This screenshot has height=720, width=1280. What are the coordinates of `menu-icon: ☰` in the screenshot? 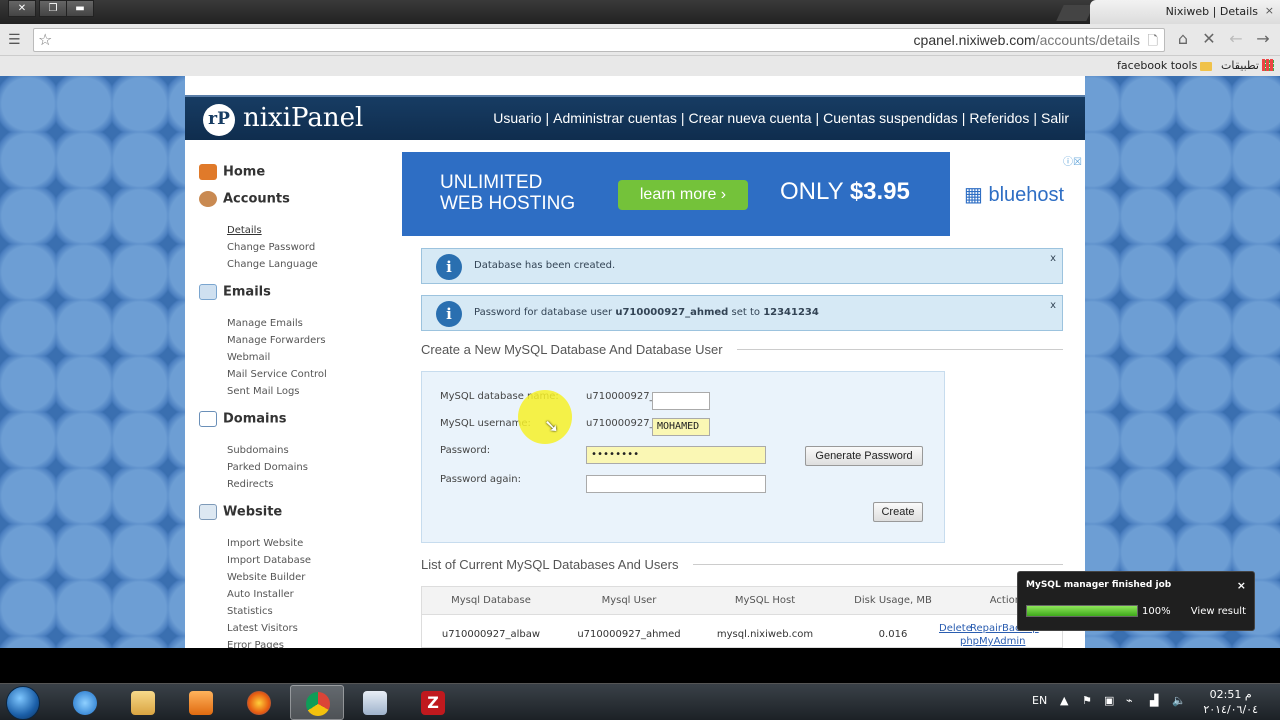 It's located at (14, 40).